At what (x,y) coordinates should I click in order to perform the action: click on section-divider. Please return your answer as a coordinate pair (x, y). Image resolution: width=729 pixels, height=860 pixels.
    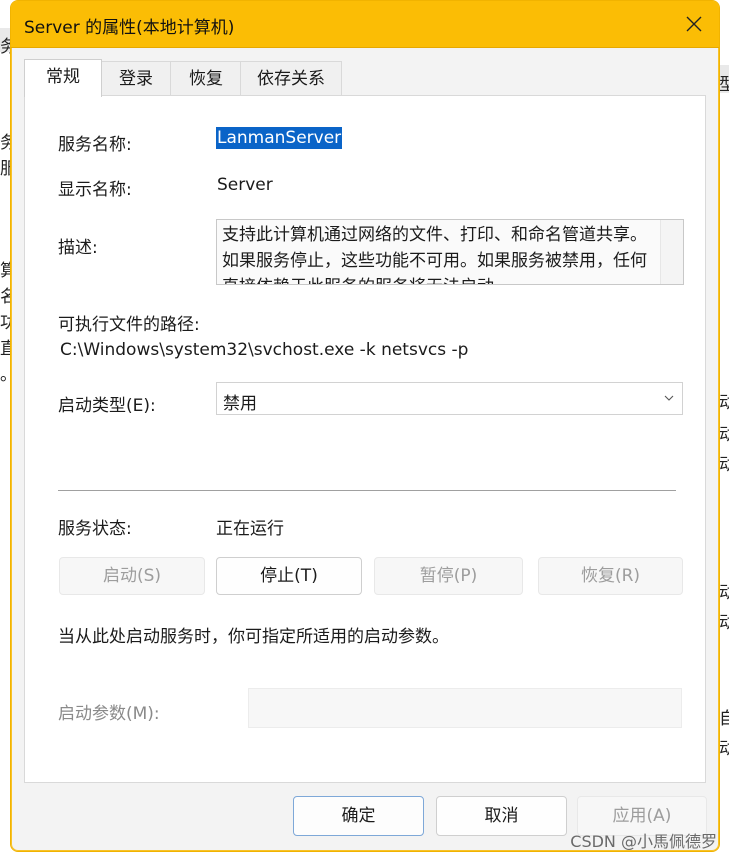
    Looking at the image, I should click on (367, 490).